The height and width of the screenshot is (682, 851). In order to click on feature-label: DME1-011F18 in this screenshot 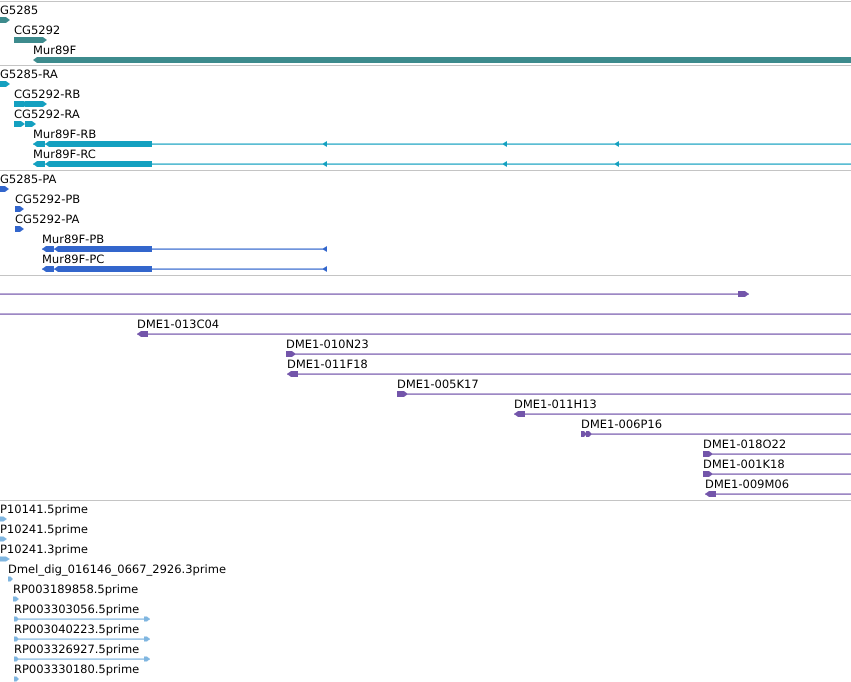, I will do `click(327, 364)`.